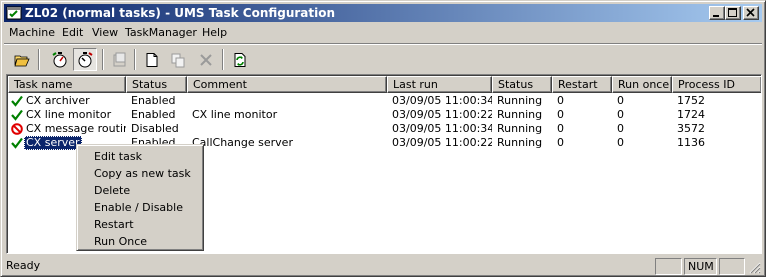 The image size is (766, 277). I want to click on context-copy-as-new-task: Copy as new task, so click(140, 173).